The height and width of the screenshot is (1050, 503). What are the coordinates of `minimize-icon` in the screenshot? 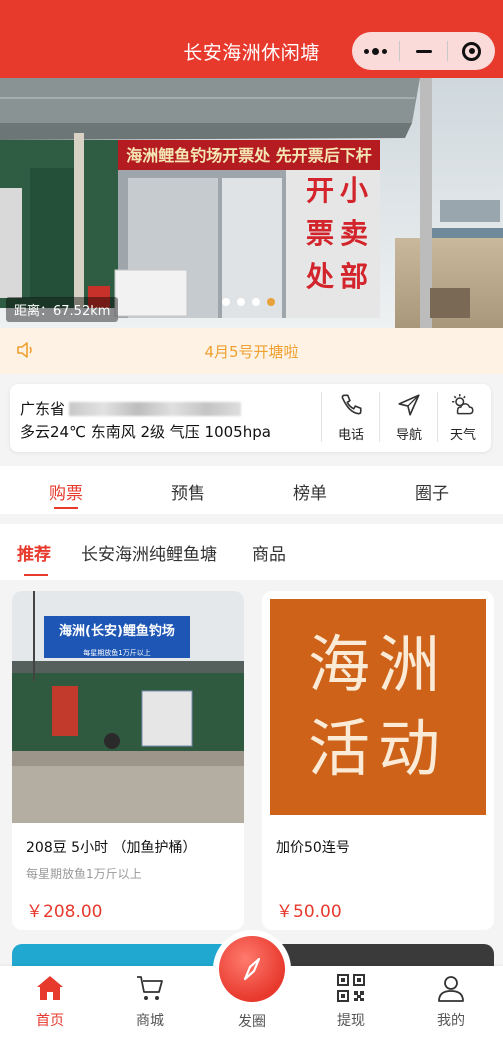 It's located at (423, 51).